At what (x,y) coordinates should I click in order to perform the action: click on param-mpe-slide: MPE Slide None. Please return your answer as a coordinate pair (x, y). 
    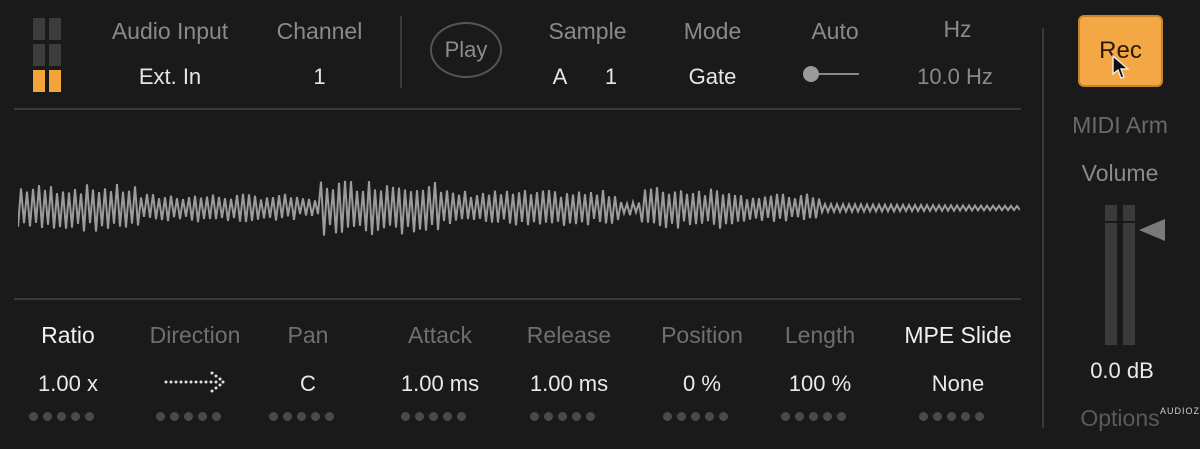
    Looking at the image, I should click on (958, 359).